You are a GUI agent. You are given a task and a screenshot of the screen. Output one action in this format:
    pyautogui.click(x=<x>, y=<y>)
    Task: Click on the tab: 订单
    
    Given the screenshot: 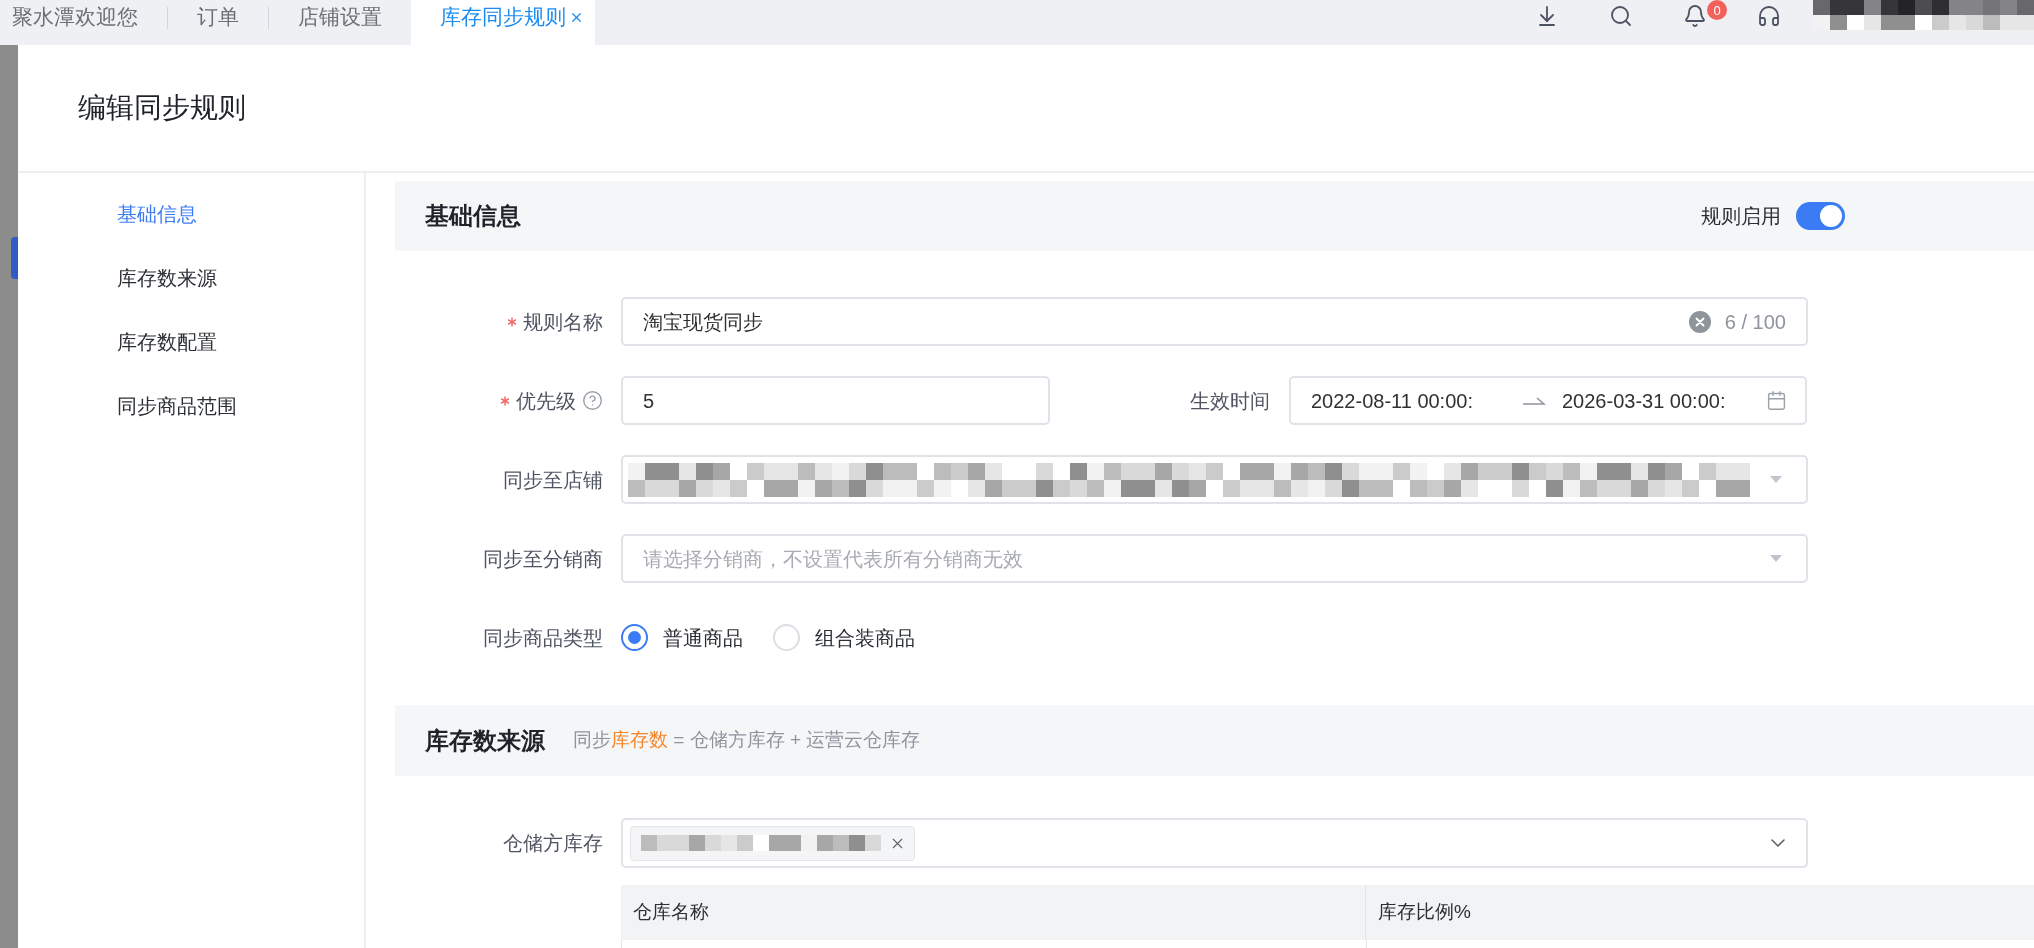 What is the action you would take?
    pyautogui.click(x=218, y=22)
    